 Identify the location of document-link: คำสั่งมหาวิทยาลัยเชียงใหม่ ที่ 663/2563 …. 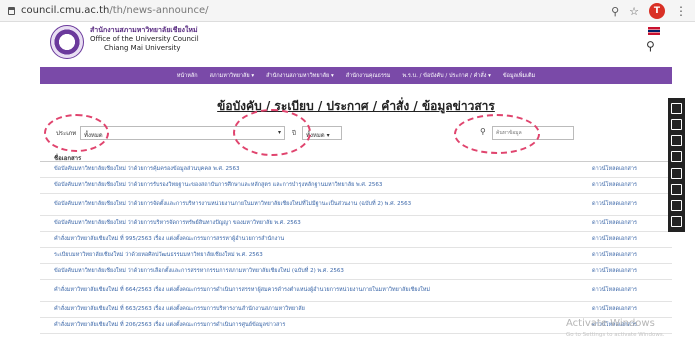
(323, 309).